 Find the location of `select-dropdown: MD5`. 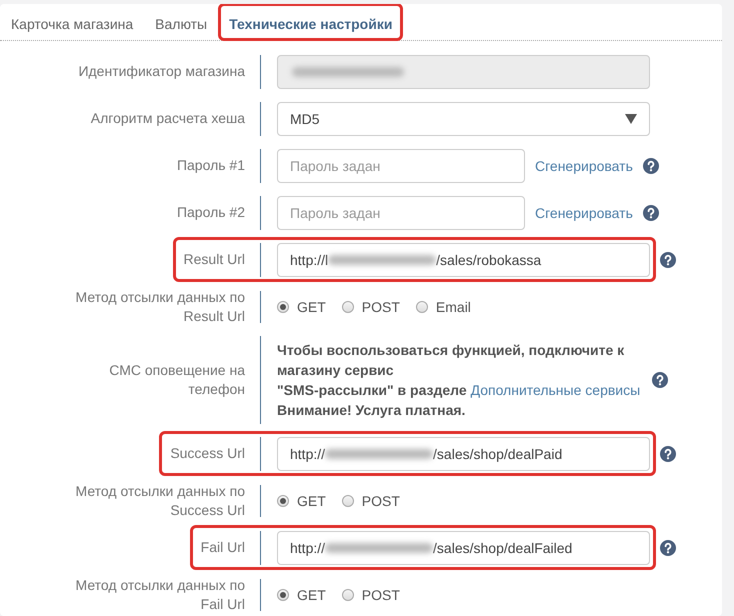

select-dropdown: MD5 is located at coordinates (463, 119).